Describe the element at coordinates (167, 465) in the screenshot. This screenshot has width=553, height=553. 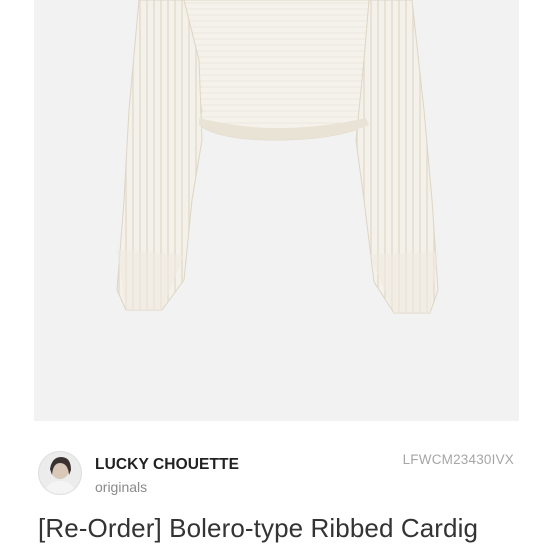
I see `brand-name: LUCKY CHOUETTE` at that location.